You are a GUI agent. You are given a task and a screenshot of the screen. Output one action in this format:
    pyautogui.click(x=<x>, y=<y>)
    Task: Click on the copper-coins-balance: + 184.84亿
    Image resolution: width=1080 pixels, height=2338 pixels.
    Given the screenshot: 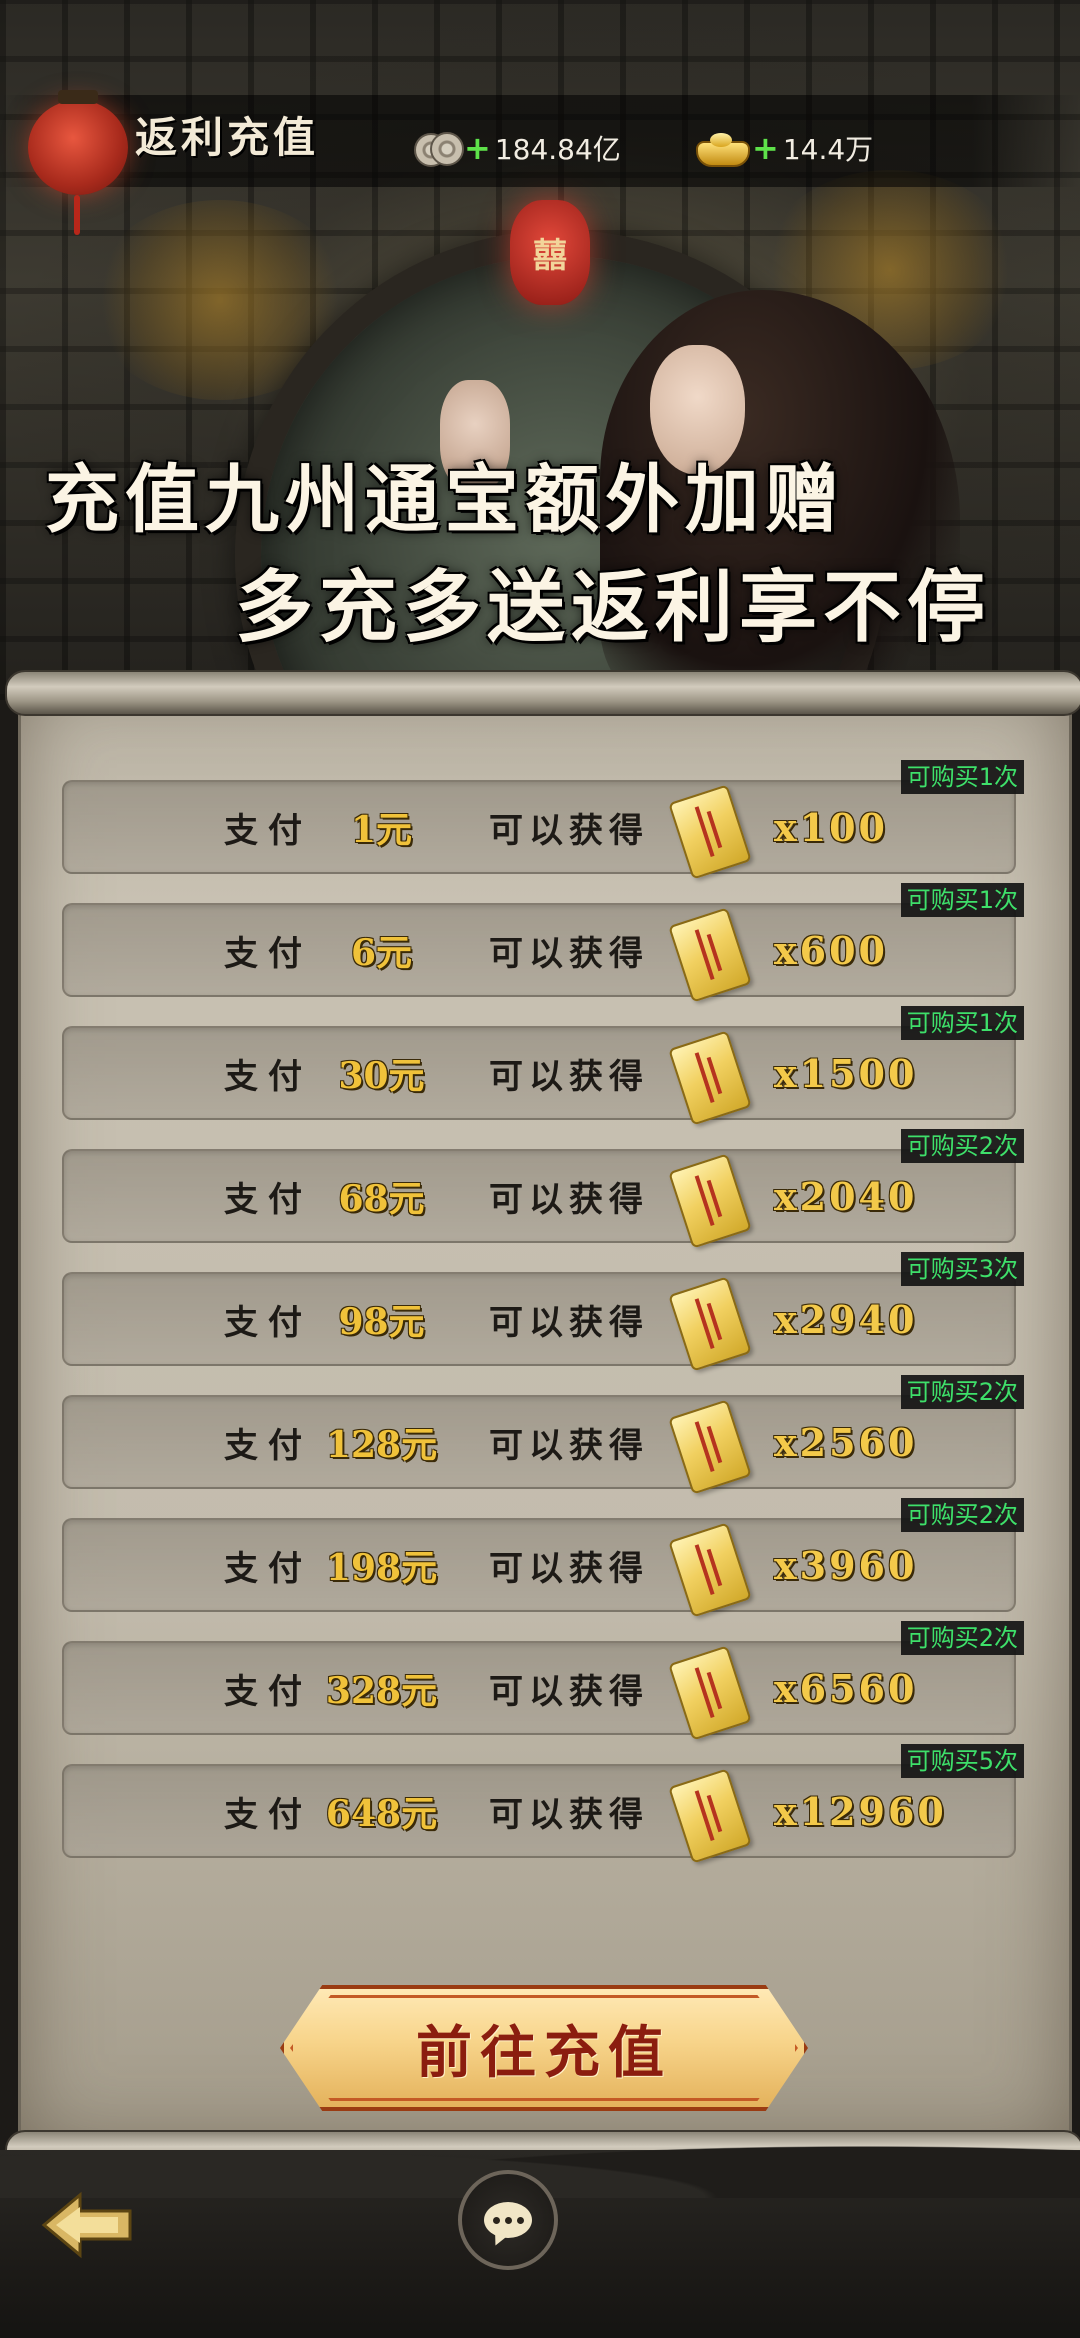 What is the action you would take?
    pyautogui.click(x=516, y=148)
    